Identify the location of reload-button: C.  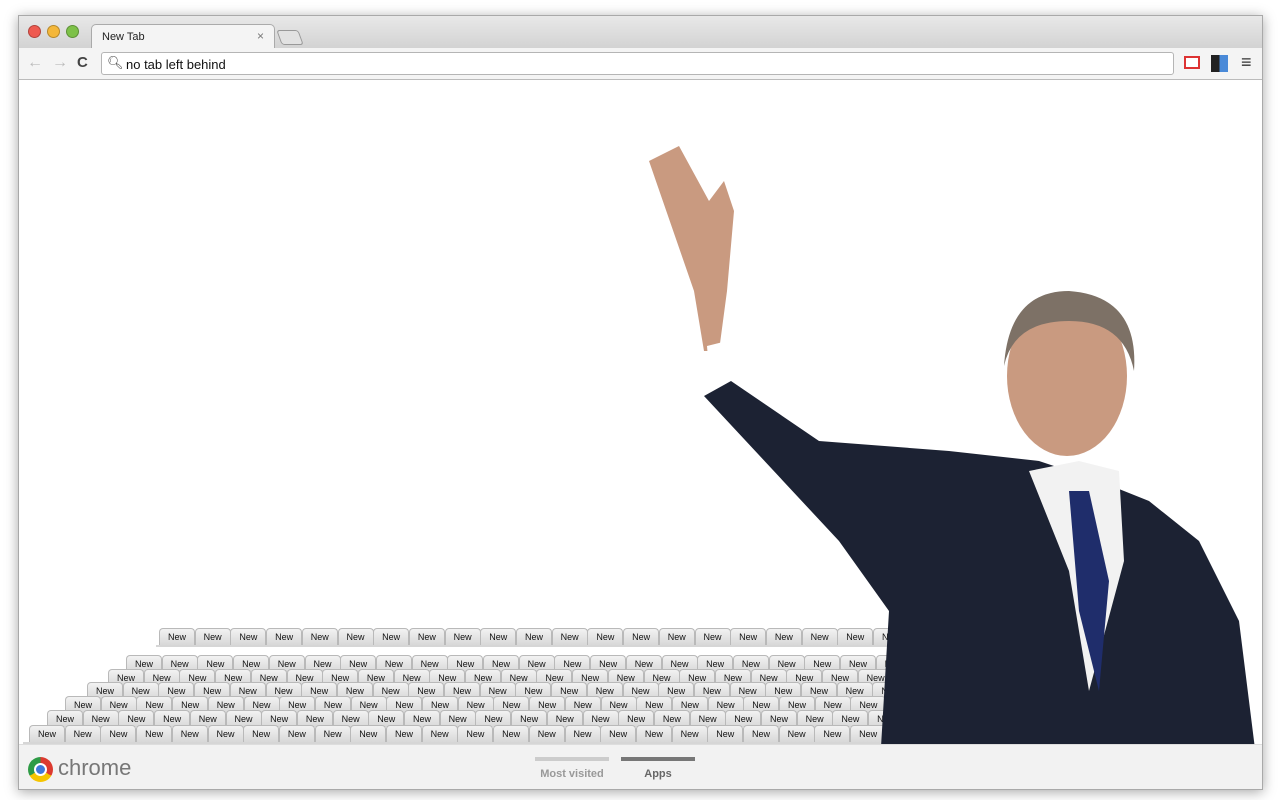
(82, 62).